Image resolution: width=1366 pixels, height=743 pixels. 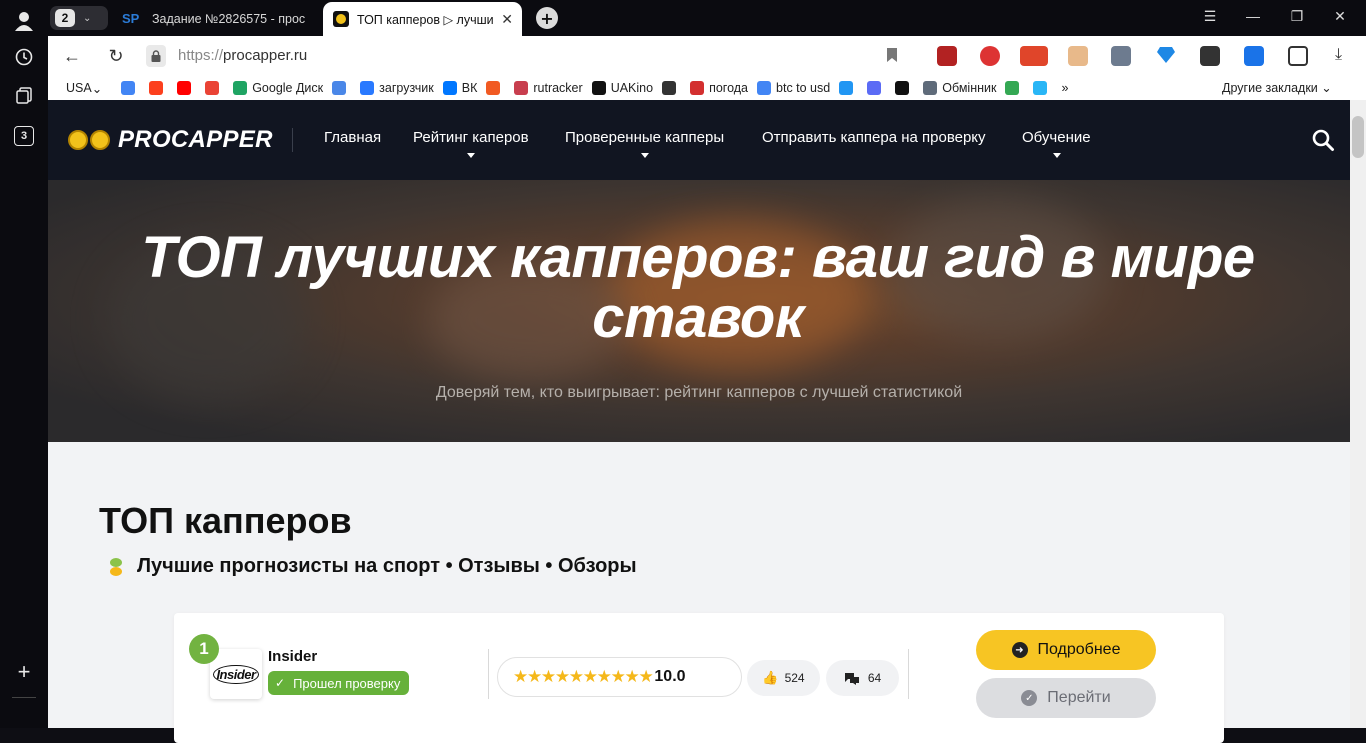 I want to click on bookmark-label: загрузчик, so click(x=406, y=88).